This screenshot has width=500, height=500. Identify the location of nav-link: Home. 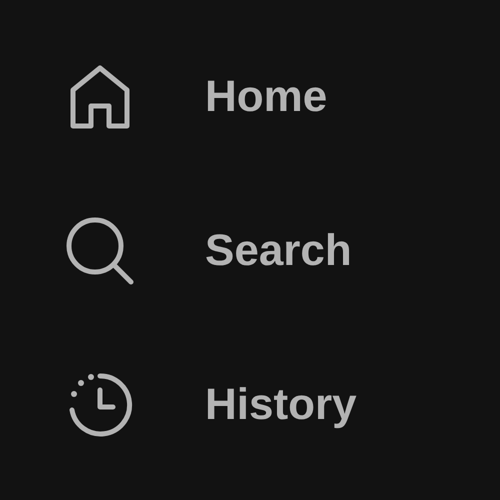
(266, 97).